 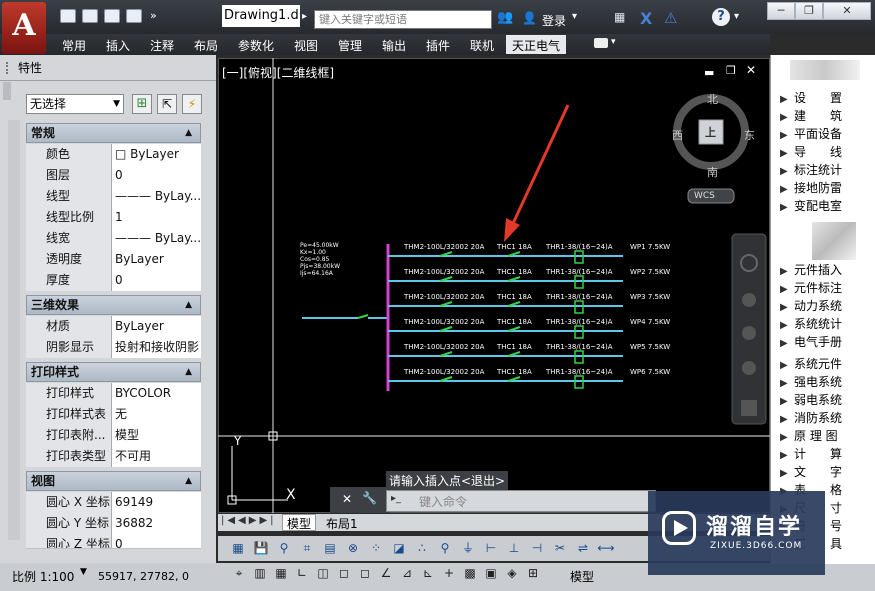 I want to click on prop-value: 投射和接收阴影, so click(x=156, y=347).